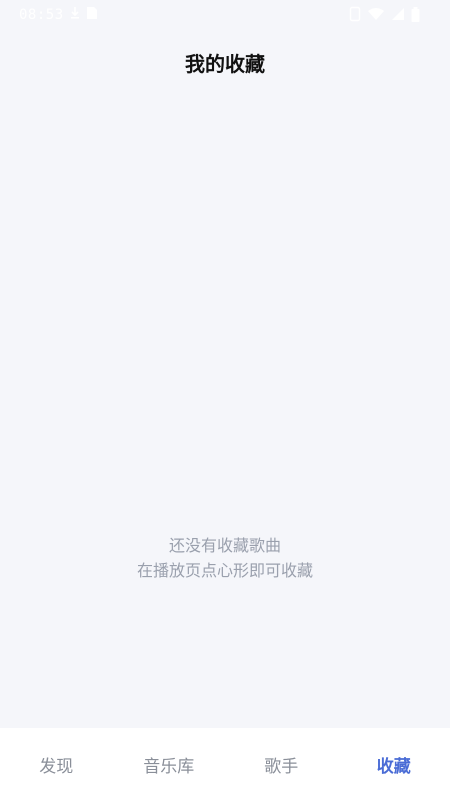 The width and height of the screenshot is (450, 800). I want to click on bottom-tab-bar: 发现 音乐库 歌手 收藏, so click(225, 764).